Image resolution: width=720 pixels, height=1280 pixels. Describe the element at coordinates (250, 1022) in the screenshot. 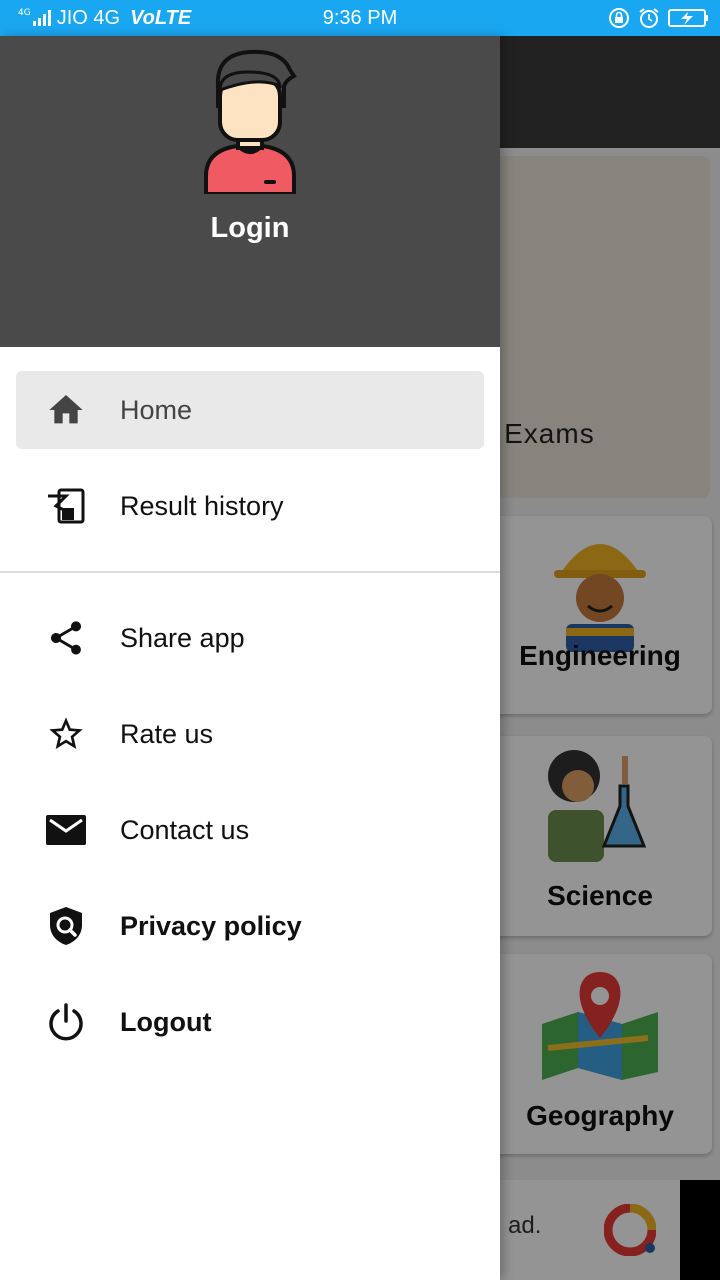

I see `menu-item-logout: Logout` at that location.